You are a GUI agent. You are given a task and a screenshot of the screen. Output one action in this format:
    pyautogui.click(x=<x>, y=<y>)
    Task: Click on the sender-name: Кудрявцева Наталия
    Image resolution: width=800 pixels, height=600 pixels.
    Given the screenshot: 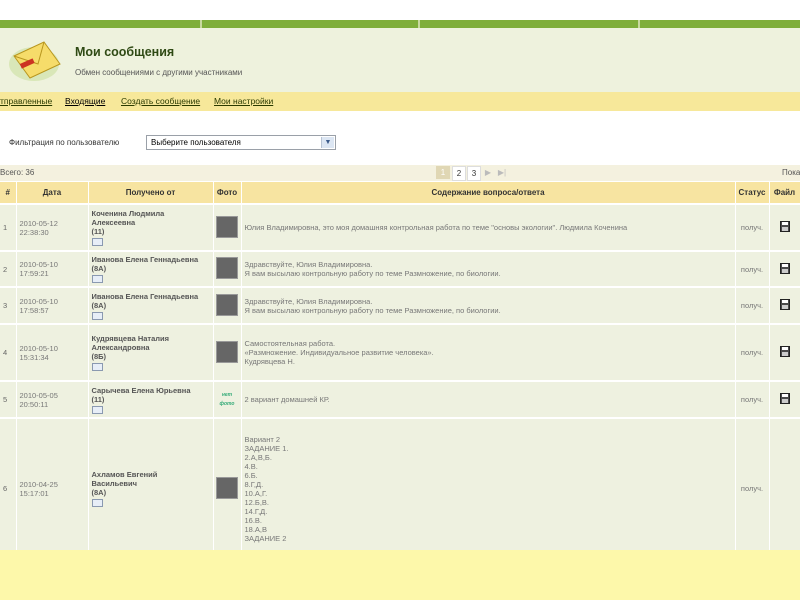 What is the action you would take?
    pyautogui.click(x=151, y=338)
    